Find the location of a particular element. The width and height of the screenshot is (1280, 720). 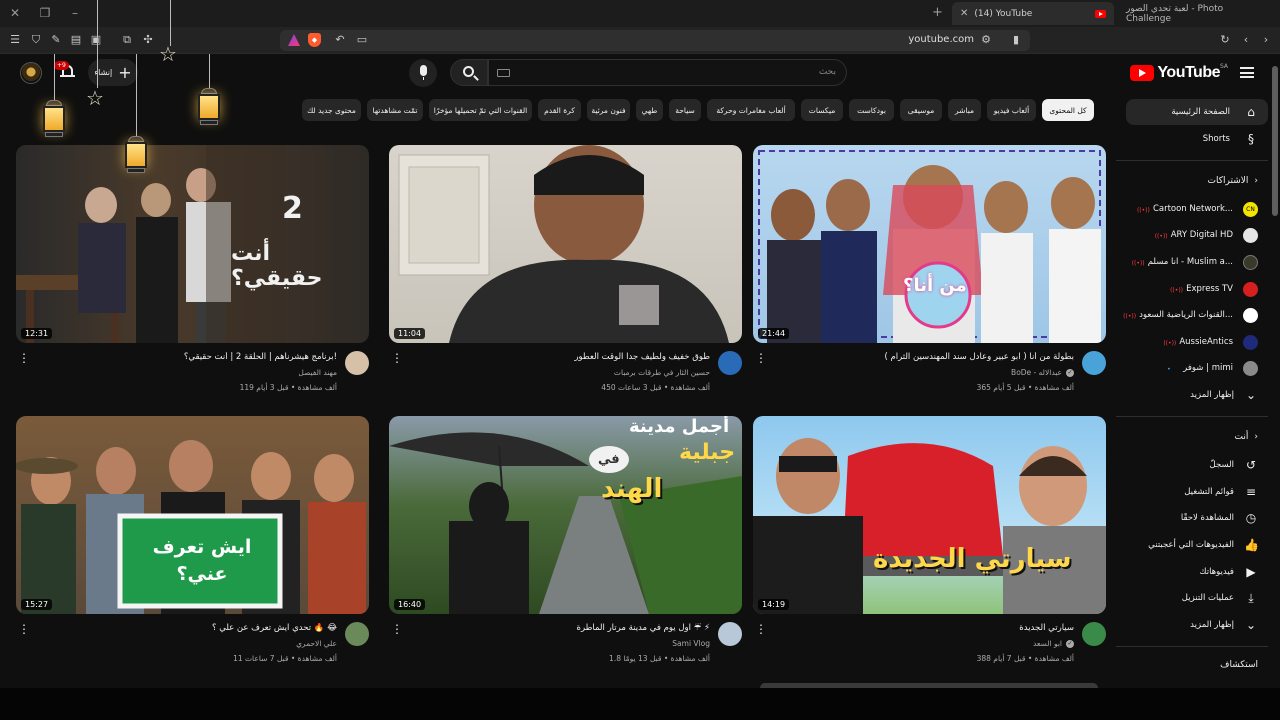

live-indicator-icon: ((•)) is located at coordinates (1138, 263).